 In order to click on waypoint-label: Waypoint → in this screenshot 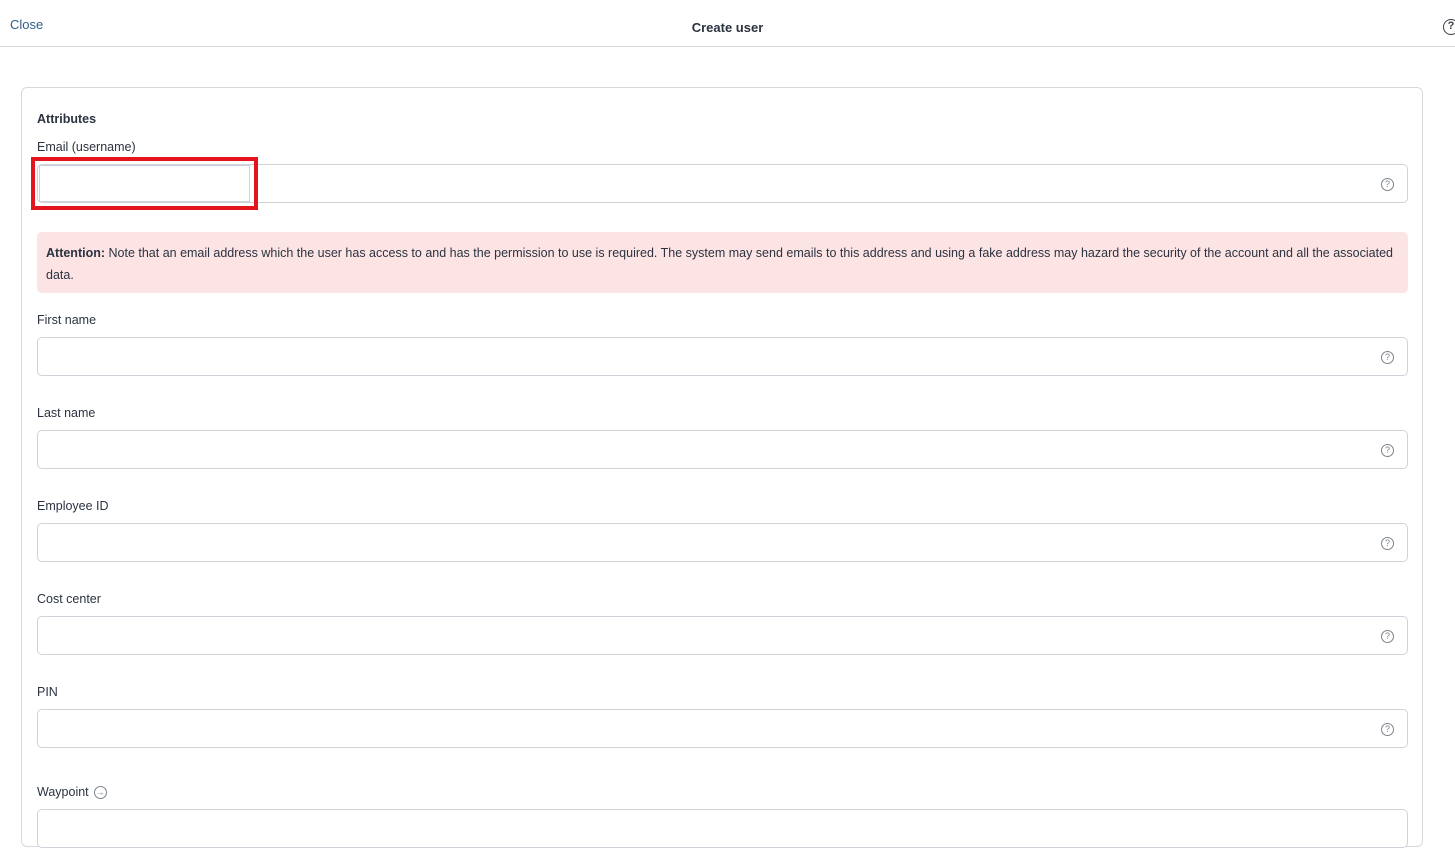, I will do `click(72, 792)`.